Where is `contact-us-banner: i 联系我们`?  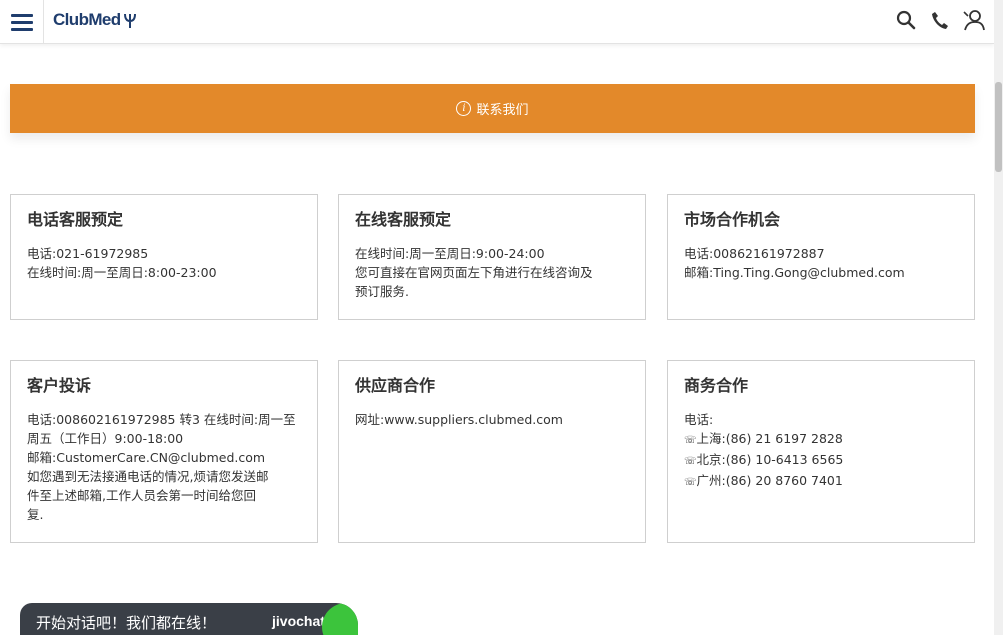
contact-us-banner: i 联系我们 is located at coordinates (492, 108).